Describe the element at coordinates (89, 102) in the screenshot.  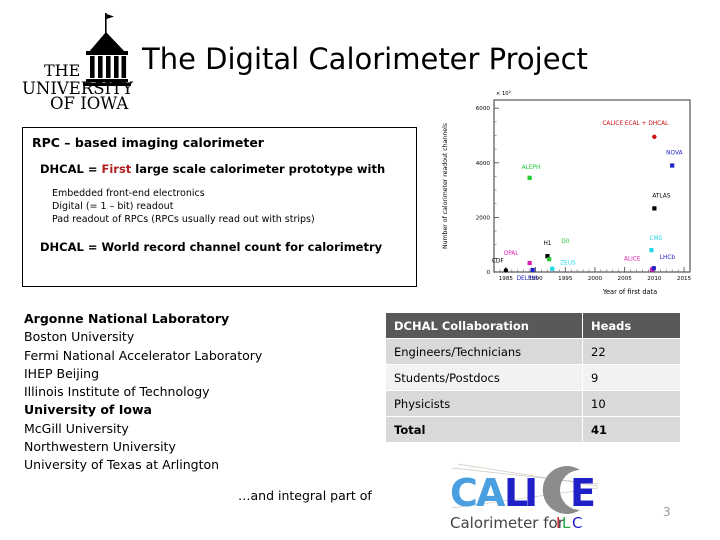
I see `svg-text: OF IOWA` at that location.